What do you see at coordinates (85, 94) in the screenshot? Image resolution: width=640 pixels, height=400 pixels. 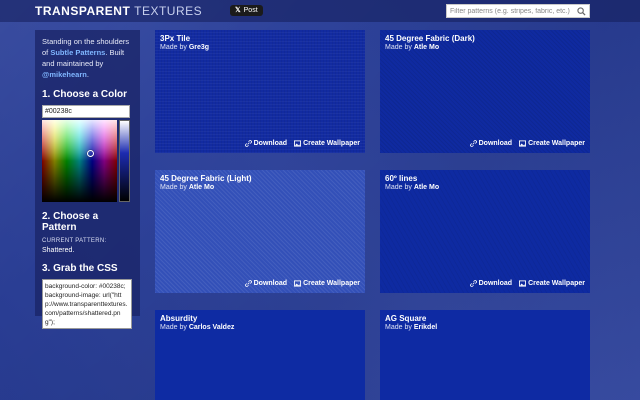 I see `step-choose-color: 1. Choose a Color` at bounding box center [85, 94].